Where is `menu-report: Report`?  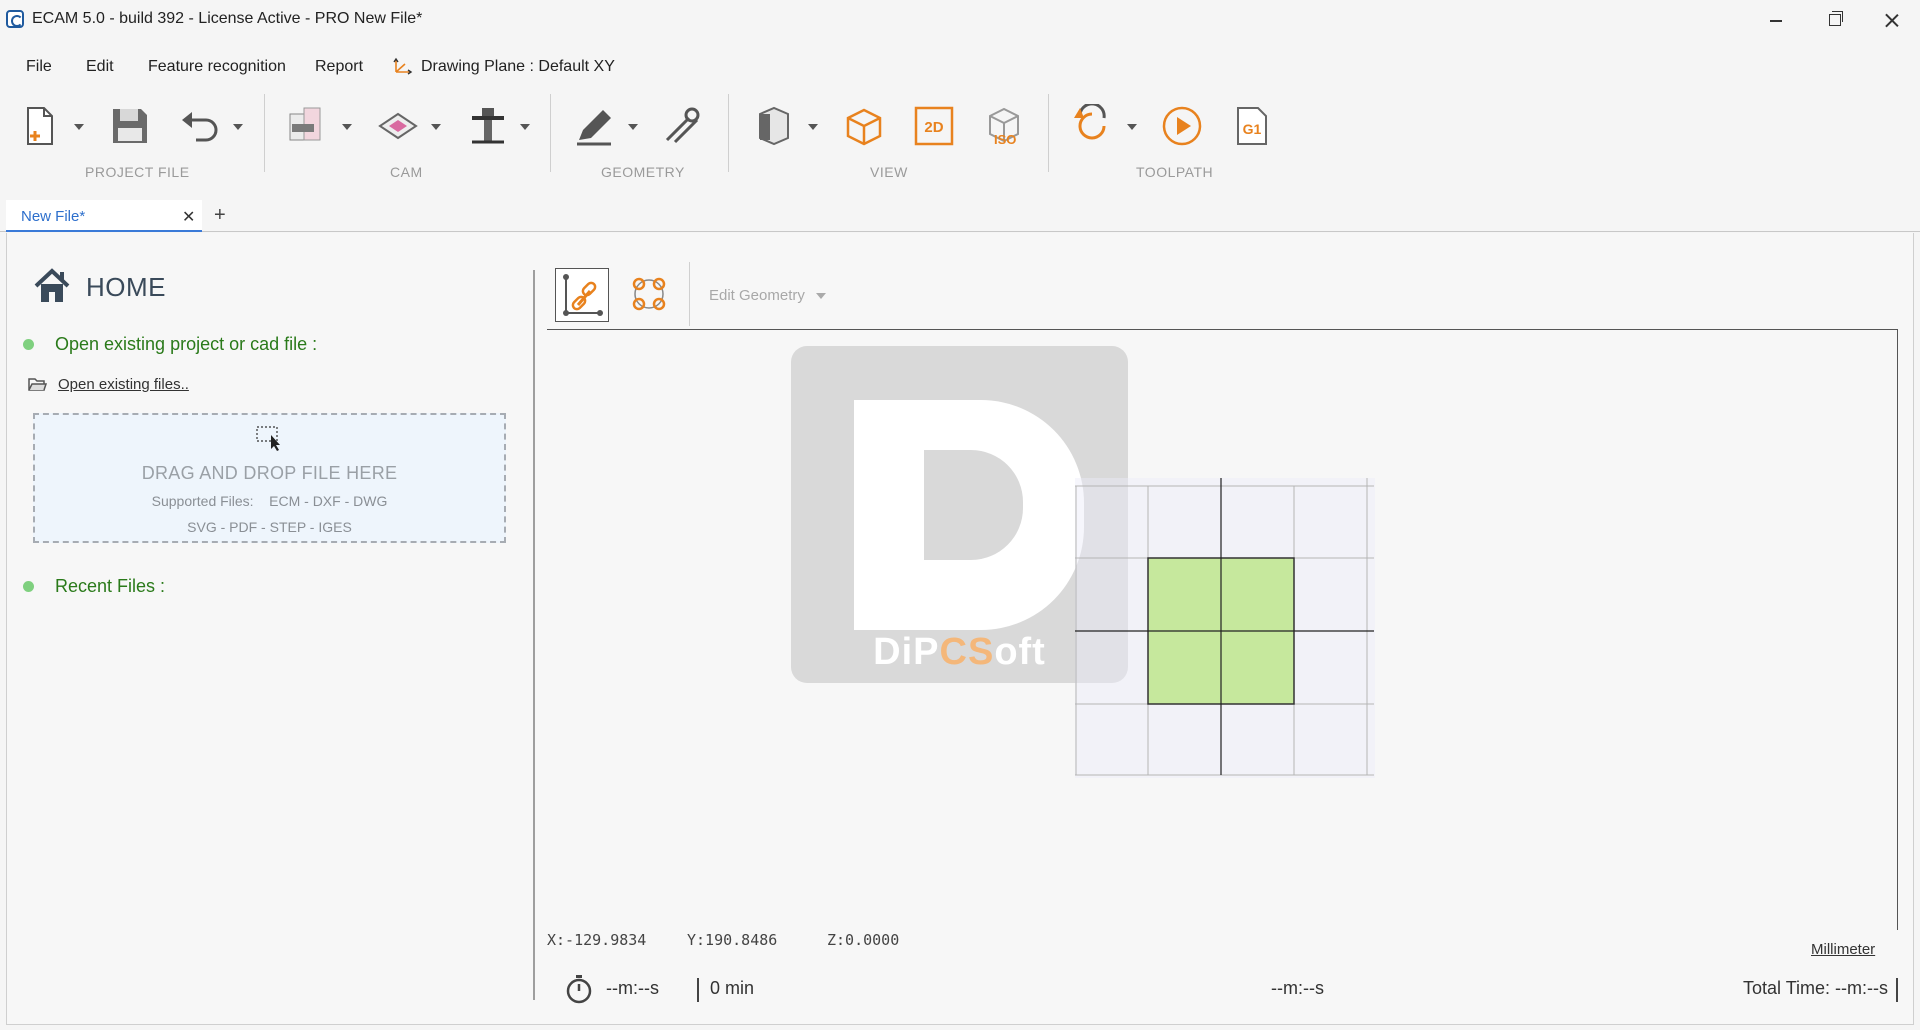
menu-report: Report is located at coordinates (339, 67).